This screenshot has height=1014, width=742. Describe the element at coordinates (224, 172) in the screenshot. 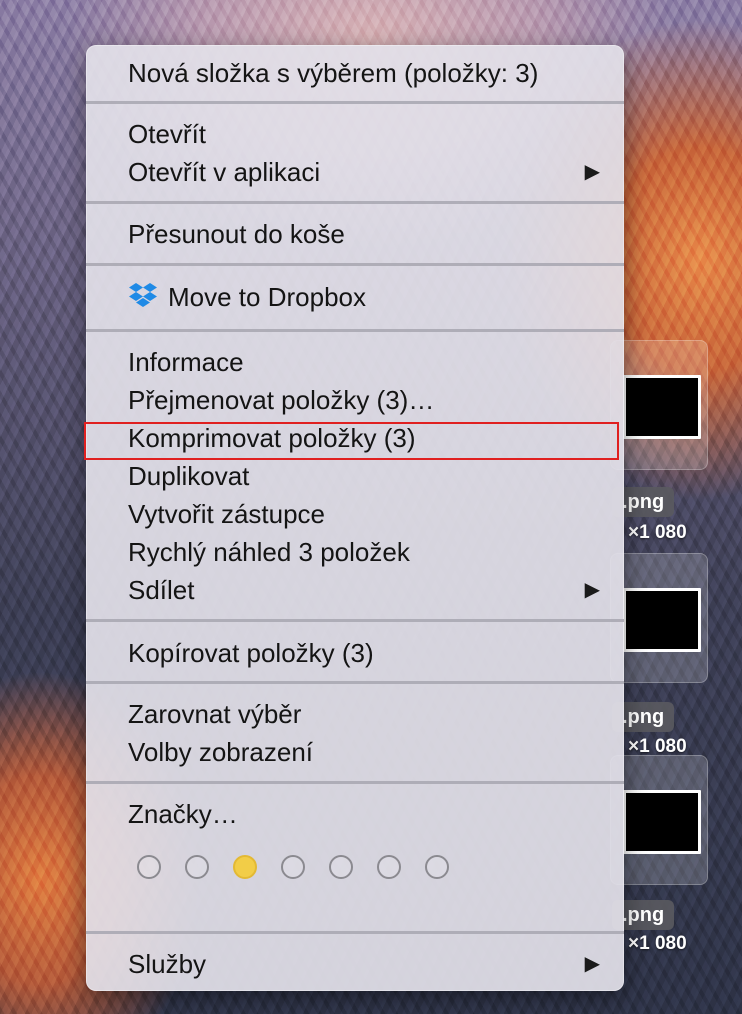

I see `menu-item-label: Otevřít v aplikaci` at that location.